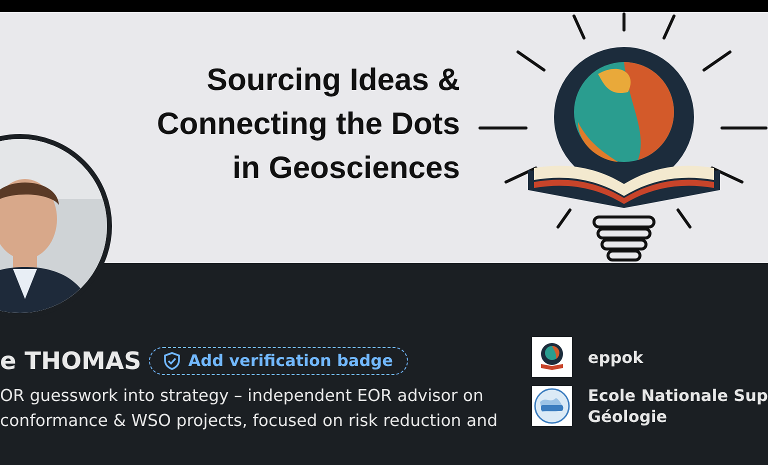  Describe the element at coordinates (308, 124) in the screenshot. I see `banner-title: Sourcing Ideas & Connecting the Dots in Geosciences` at that location.